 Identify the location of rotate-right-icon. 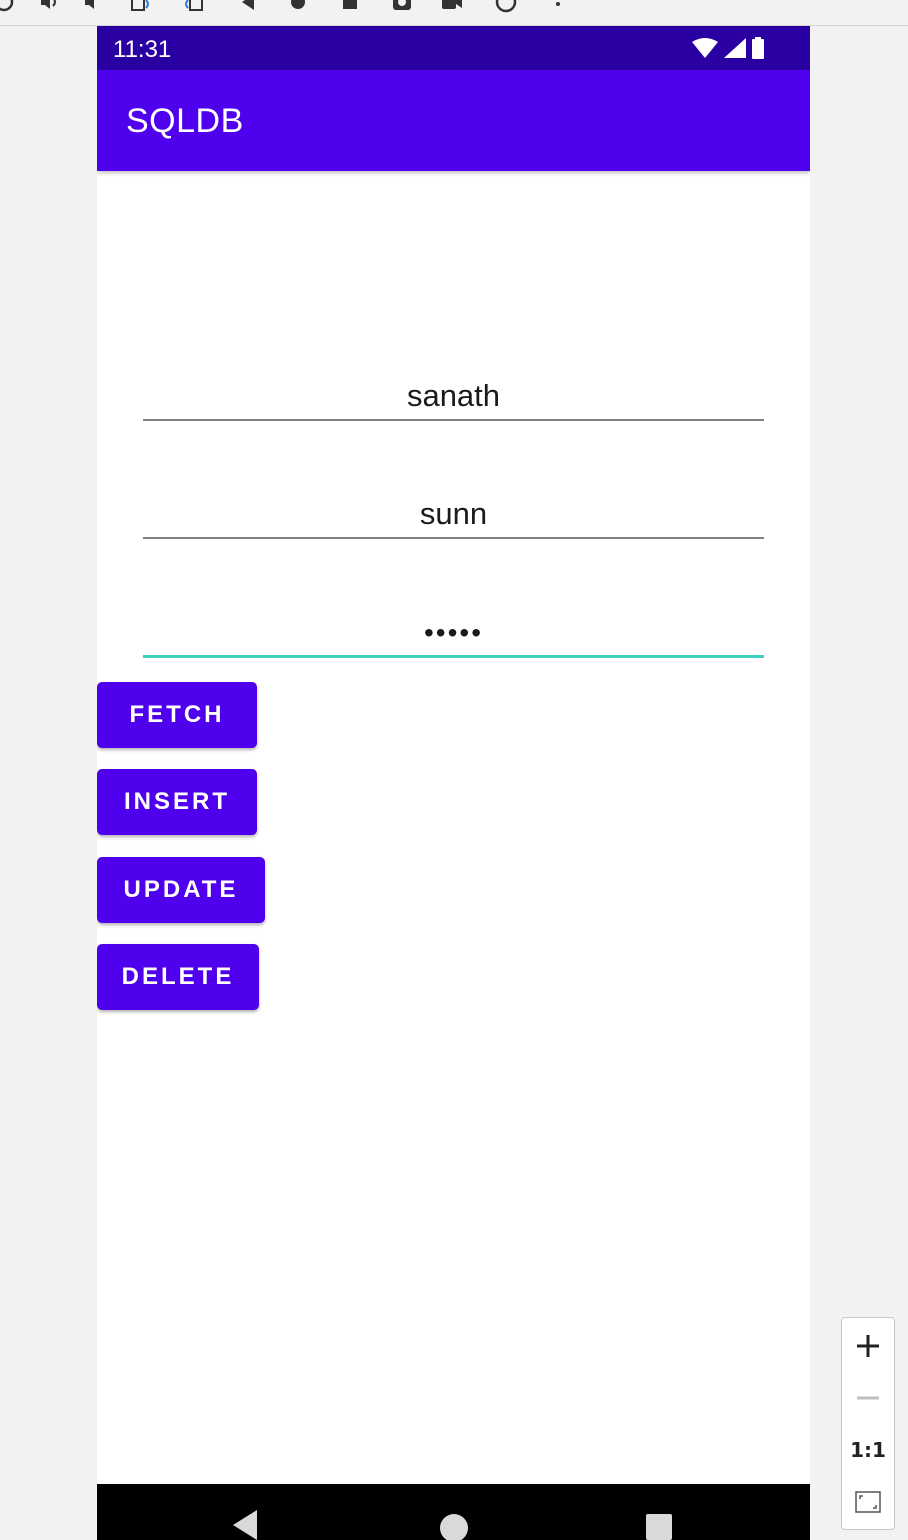
(194, 7).